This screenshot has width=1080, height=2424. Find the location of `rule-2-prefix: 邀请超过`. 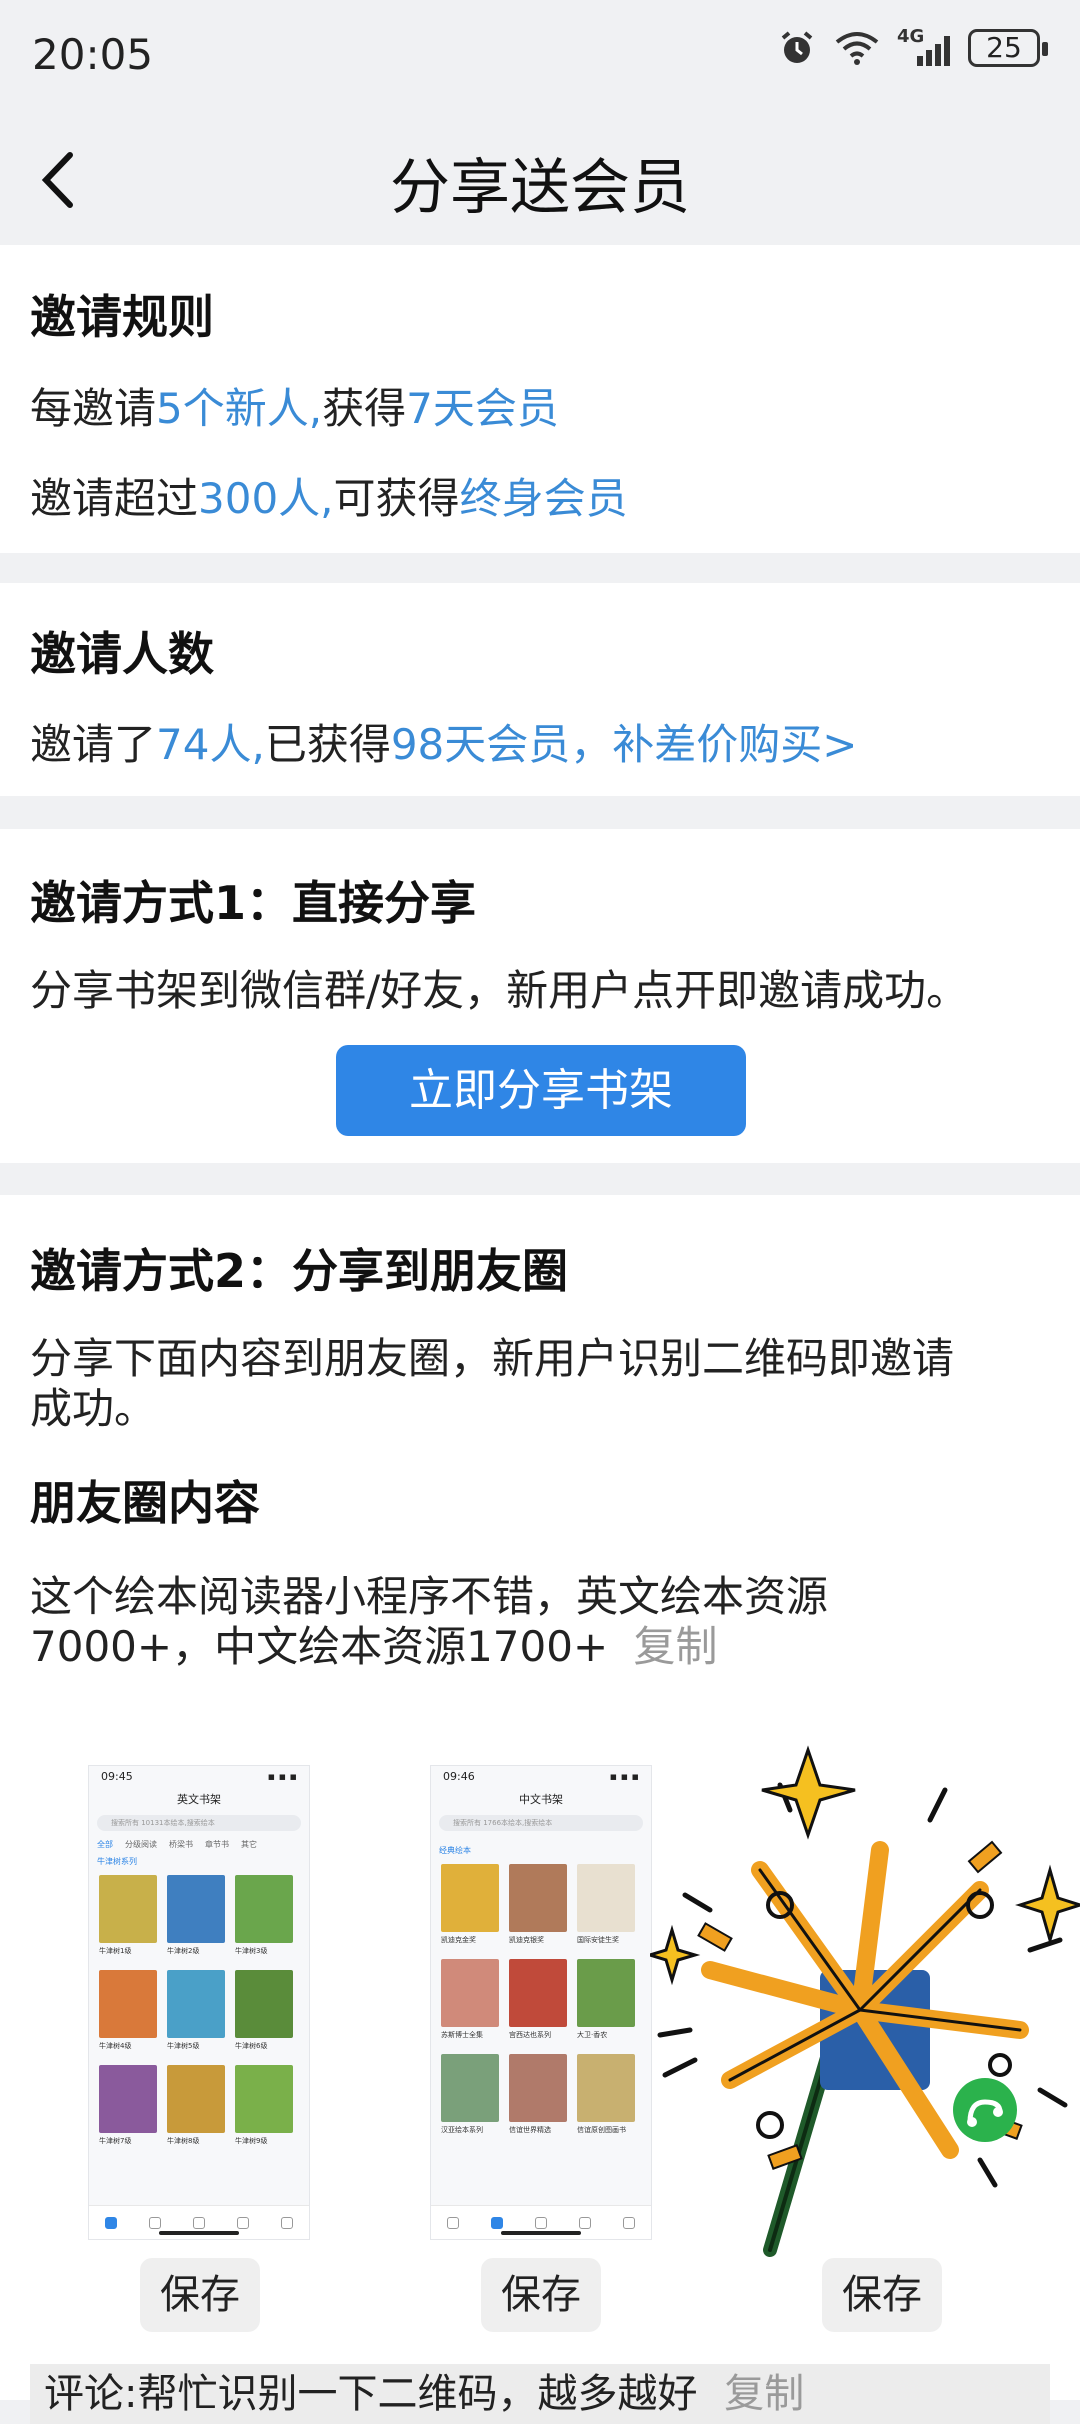

rule-2-prefix: 邀请超过 is located at coordinates (114, 498).